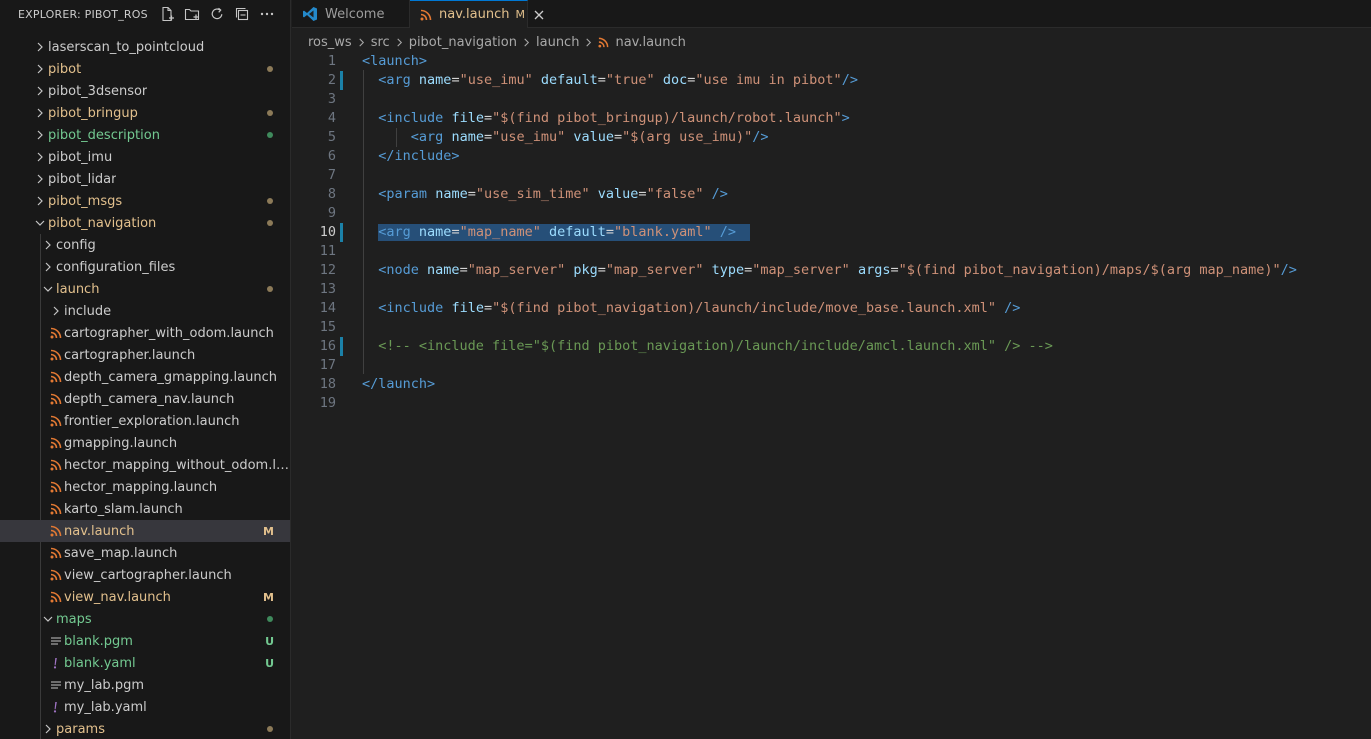 This screenshot has height=739, width=1371. I want to click on tree-file: view_nav.launch M, so click(145, 597).